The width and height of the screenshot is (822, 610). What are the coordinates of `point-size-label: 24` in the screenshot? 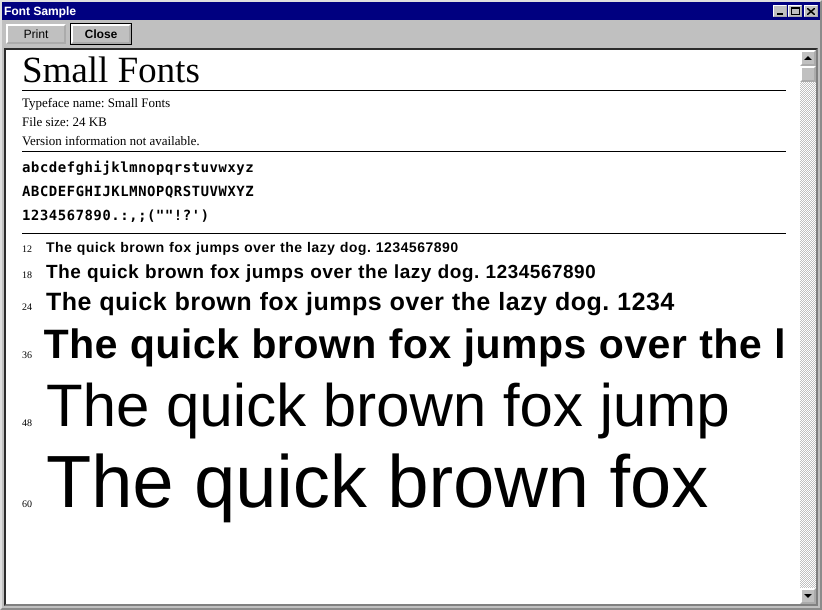 It's located at (27, 307).